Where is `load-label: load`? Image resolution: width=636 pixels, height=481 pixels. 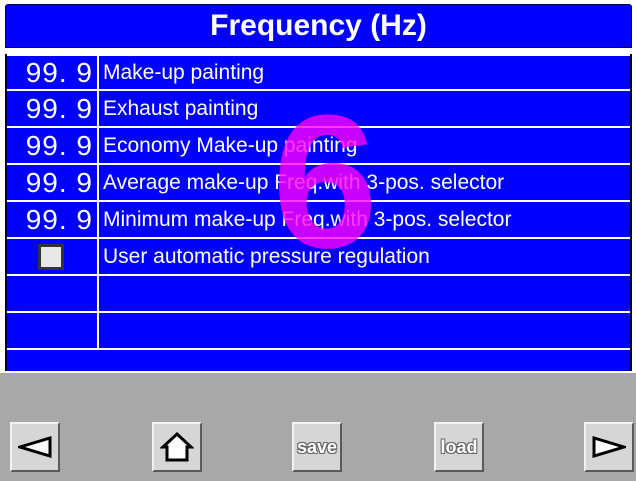
load-label: load is located at coordinates (459, 446).